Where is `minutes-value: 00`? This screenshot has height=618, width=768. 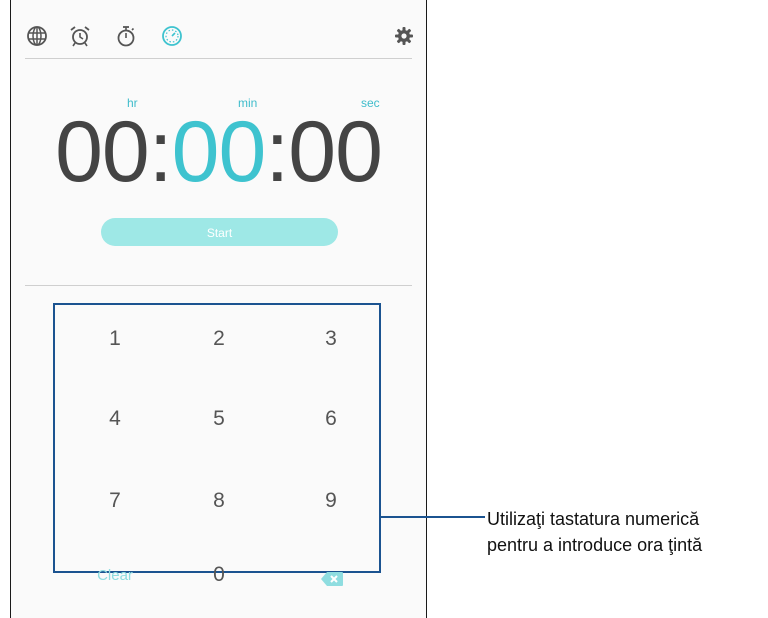
minutes-value: 00 is located at coordinates (219, 152).